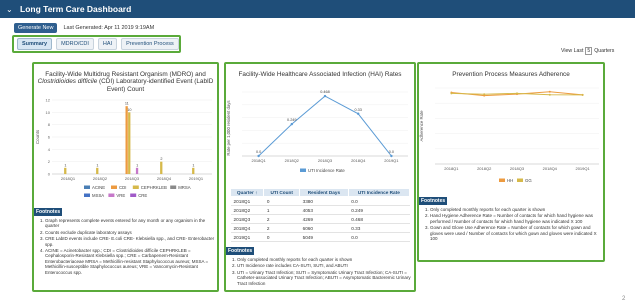 Image resolution: width=635 pixels, height=308 pixels. I want to click on last-generated-text: Last Generated: Apr 11 2019 9:19AM, so click(109, 28).